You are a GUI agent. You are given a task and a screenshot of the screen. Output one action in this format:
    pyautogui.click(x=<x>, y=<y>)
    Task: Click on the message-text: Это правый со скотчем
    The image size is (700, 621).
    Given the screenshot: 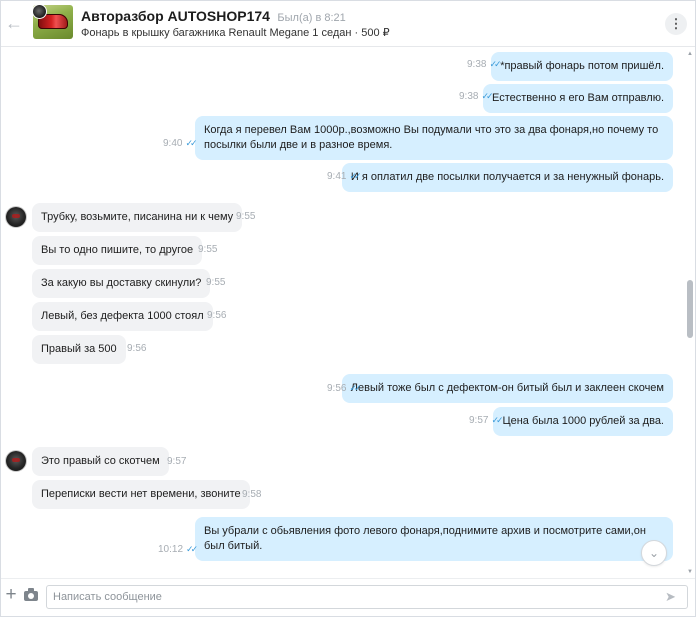 What is the action you would take?
    pyautogui.click(x=100, y=461)
    